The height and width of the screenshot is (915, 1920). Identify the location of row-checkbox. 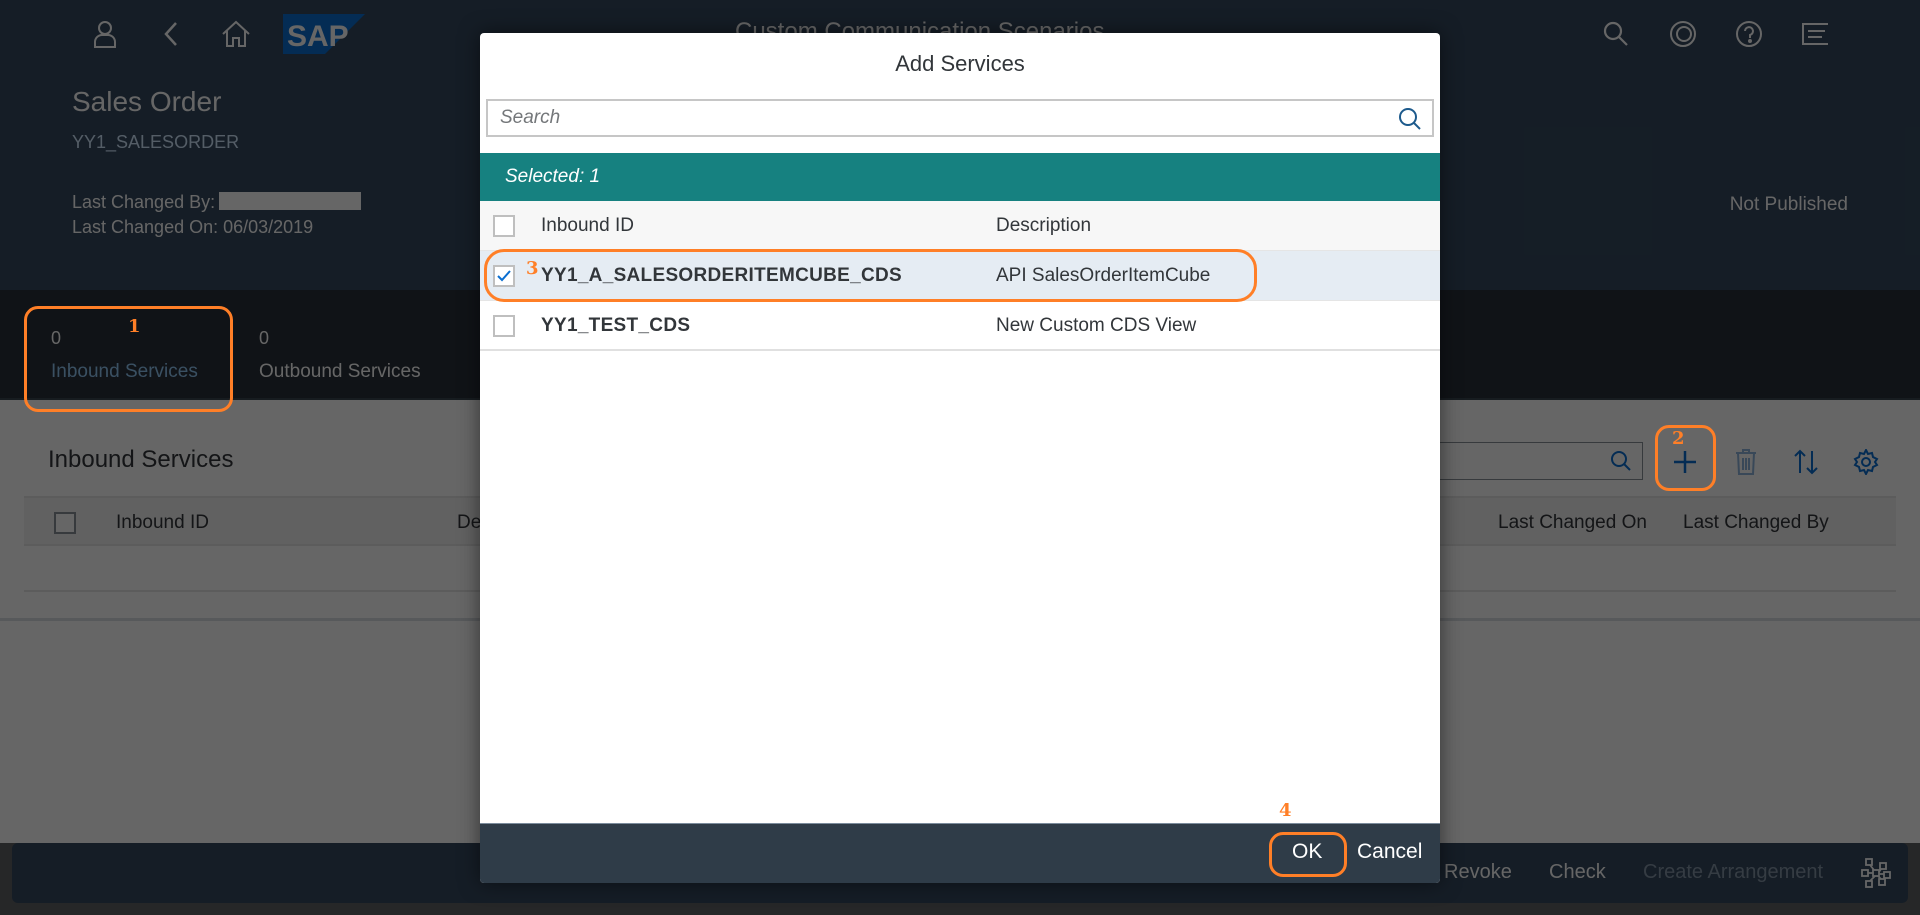
(504, 326).